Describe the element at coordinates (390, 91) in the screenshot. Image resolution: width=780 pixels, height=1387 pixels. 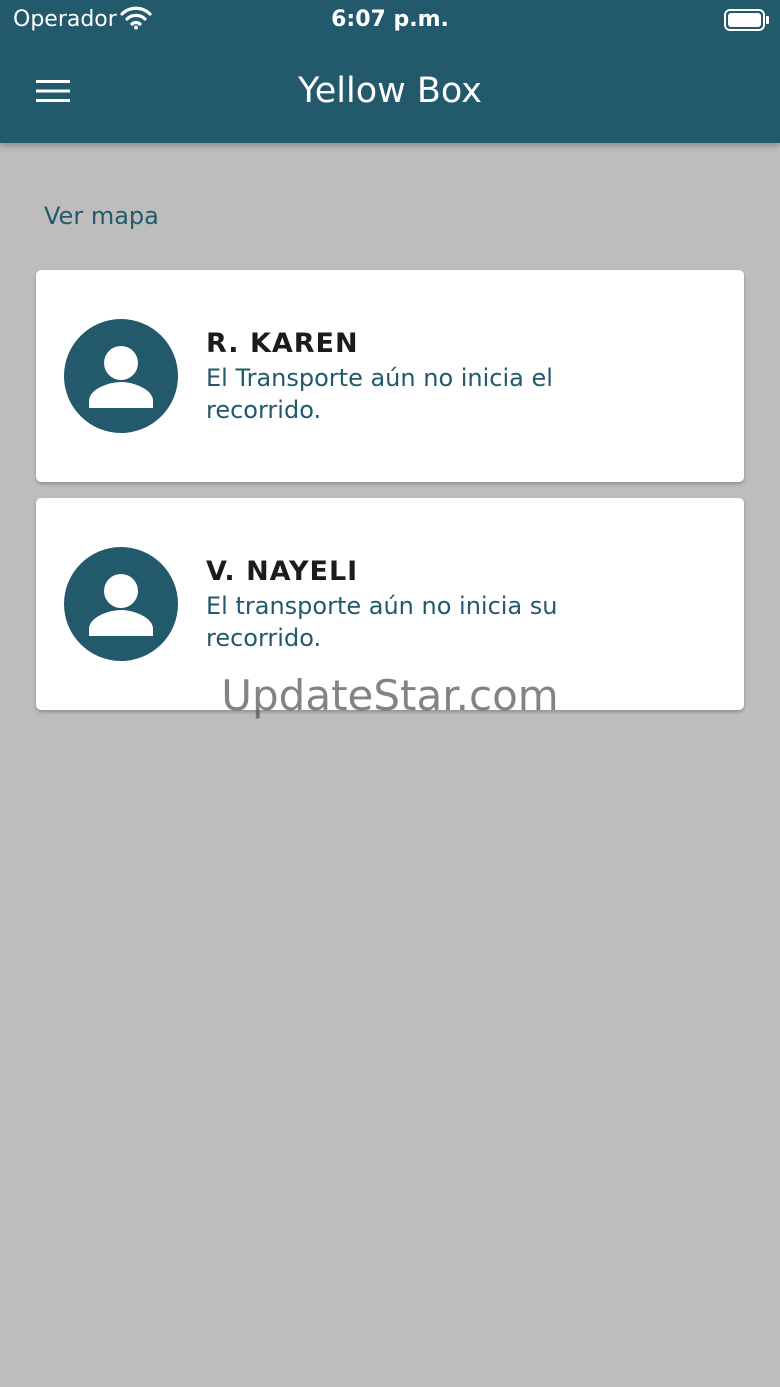
I see `app-title: Yellow Box` at that location.